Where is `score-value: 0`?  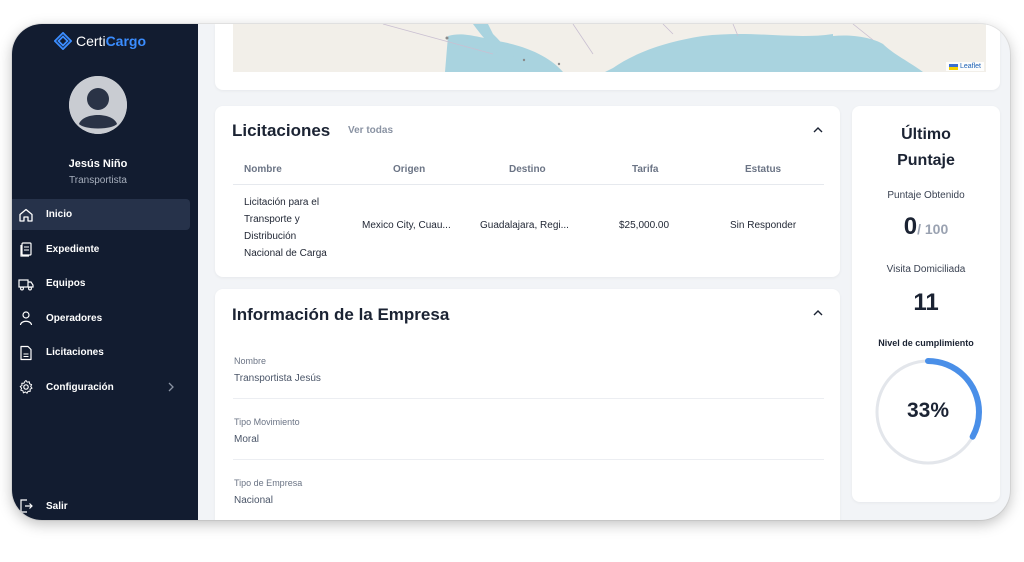
score-value: 0 is located at coordinates (910, 226).